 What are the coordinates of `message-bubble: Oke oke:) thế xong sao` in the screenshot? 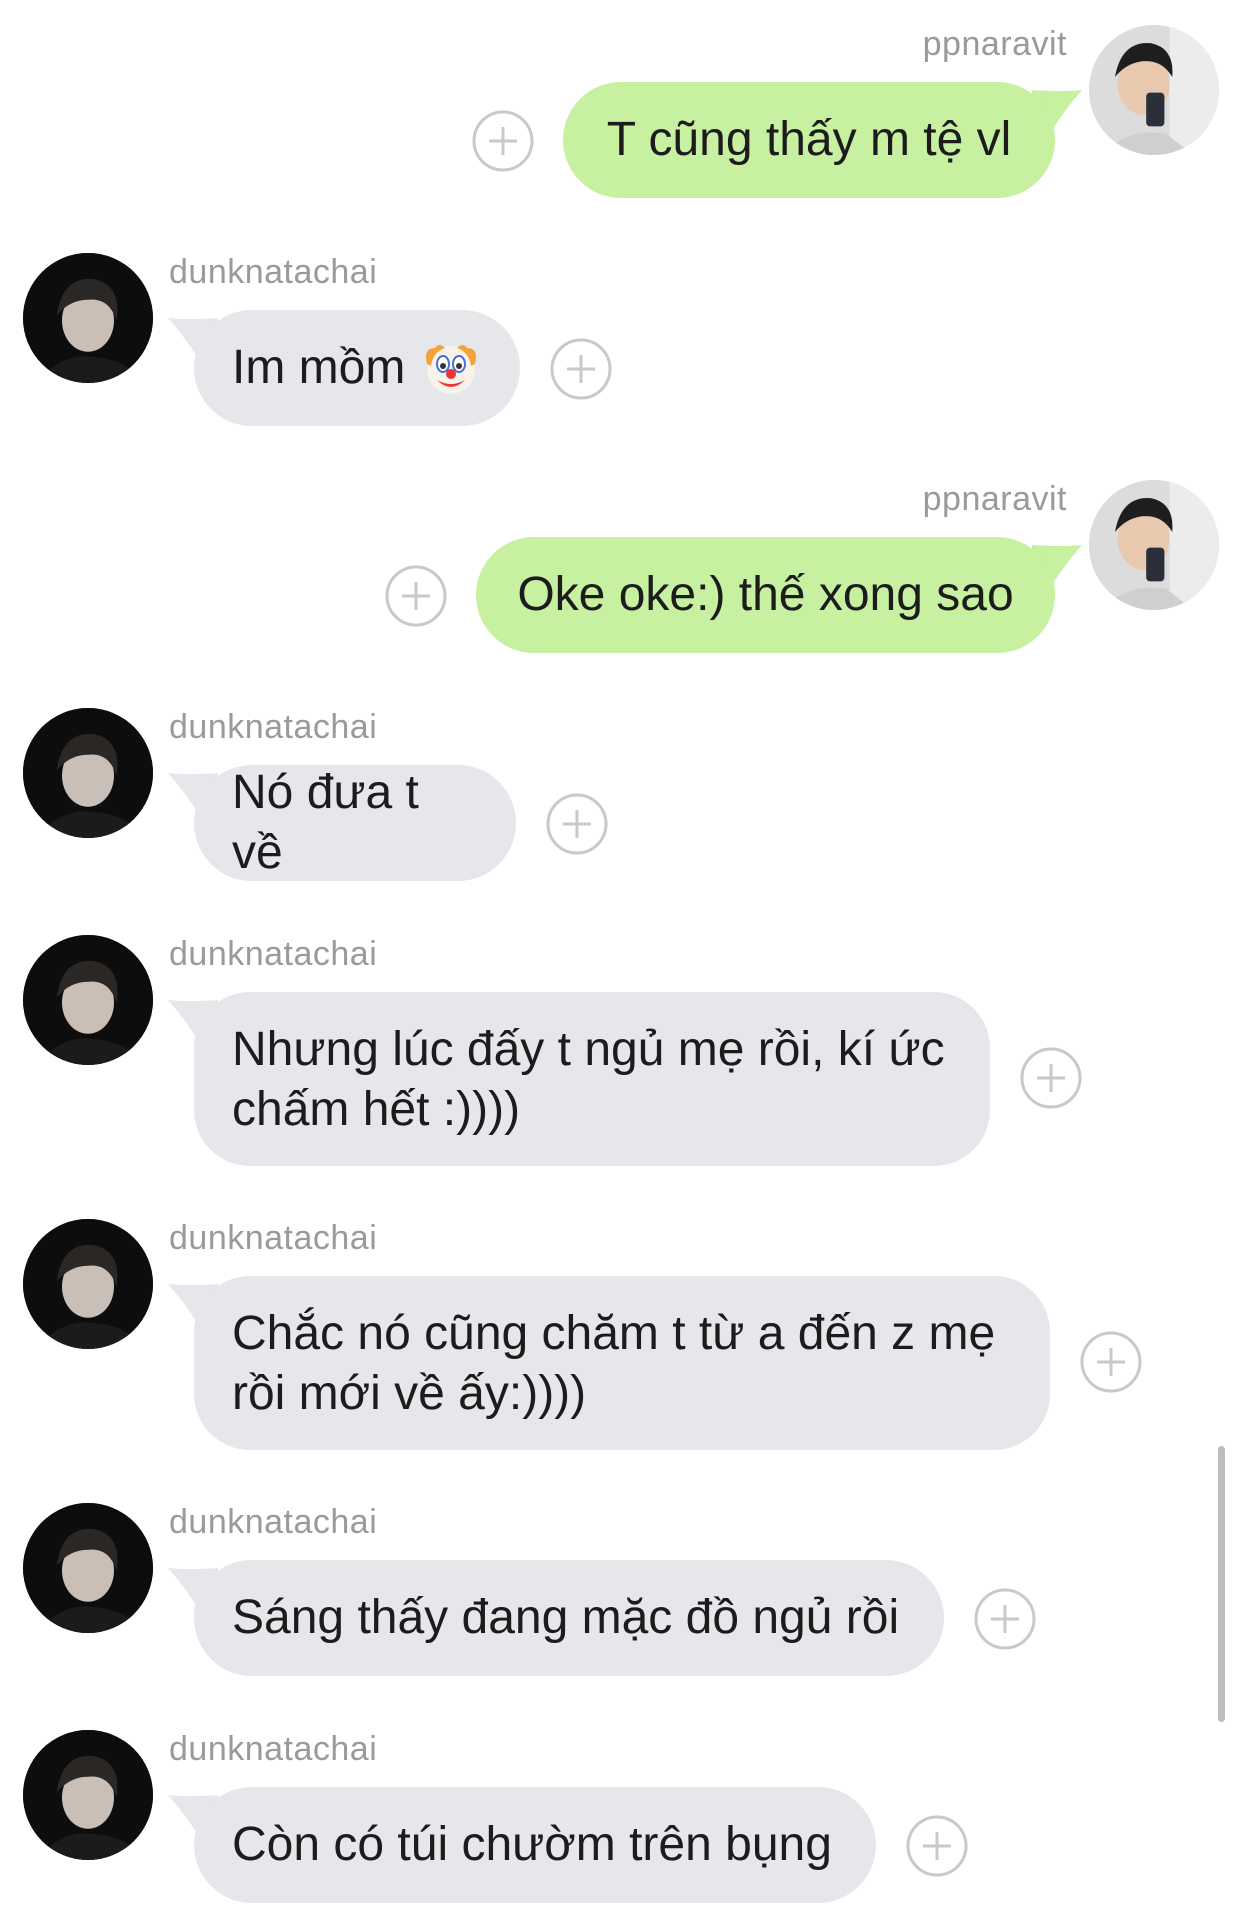 It's located at (765, 595).